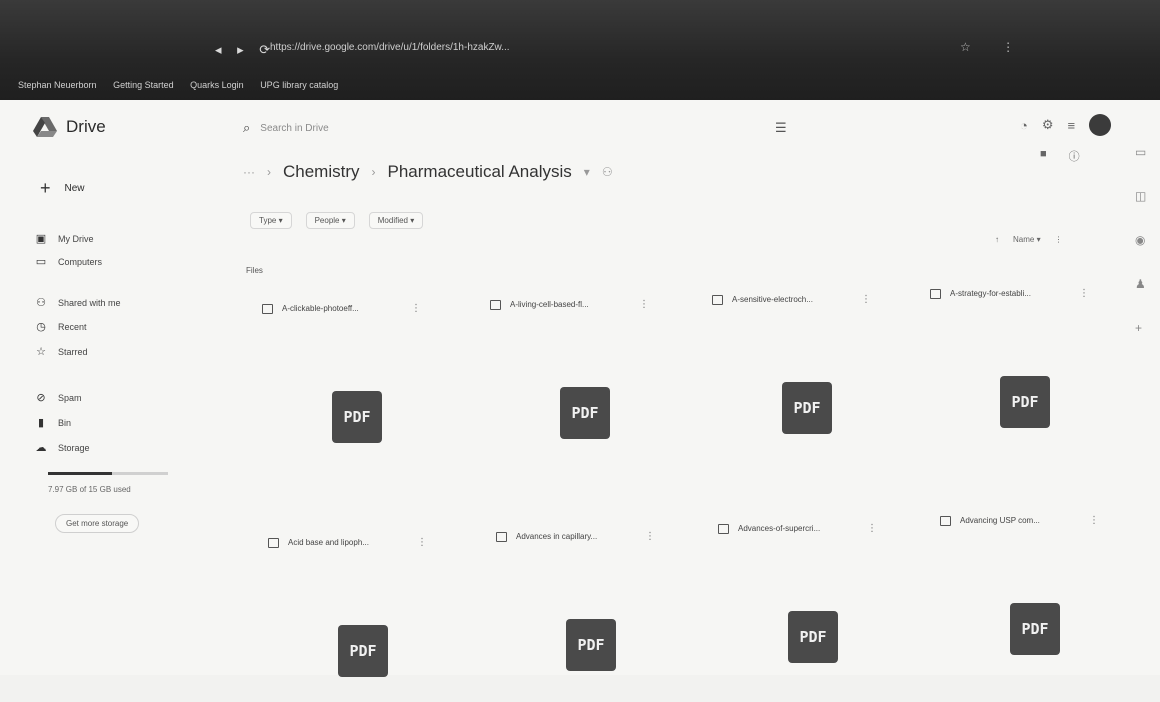  Describe the element at coordinates (321, 172) in the screenshot. I see `breadcrumb-parent: Chemistry` at that location.